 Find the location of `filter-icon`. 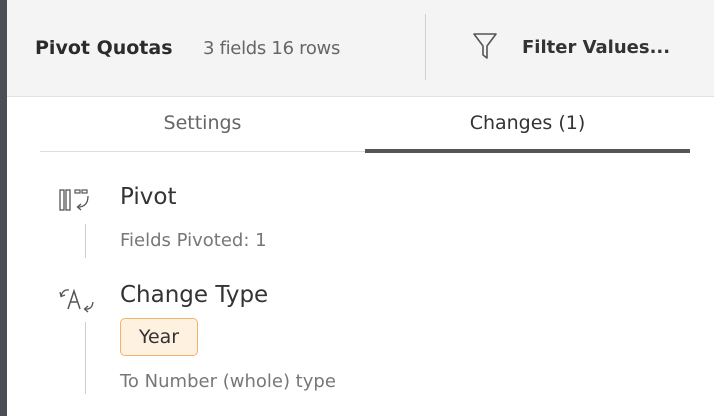

filter-icon is located at coordinates (485, 46).